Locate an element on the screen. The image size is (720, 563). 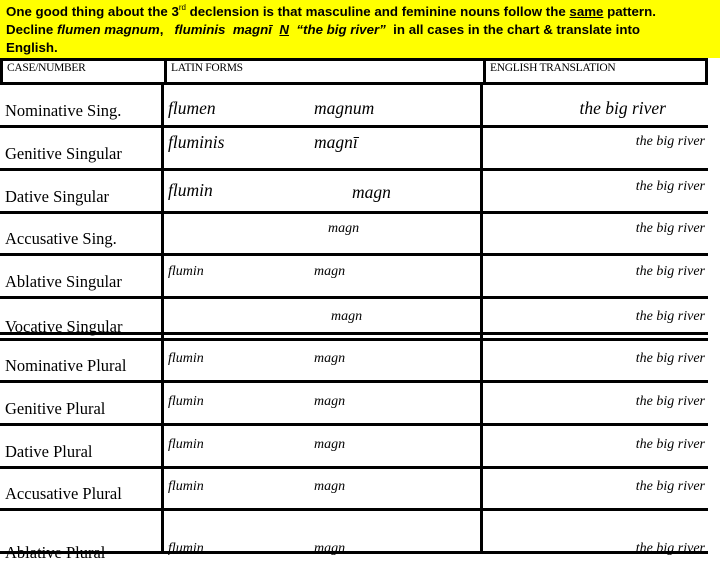
case-label: Ablative Singular is located at coordinates (63, 281).